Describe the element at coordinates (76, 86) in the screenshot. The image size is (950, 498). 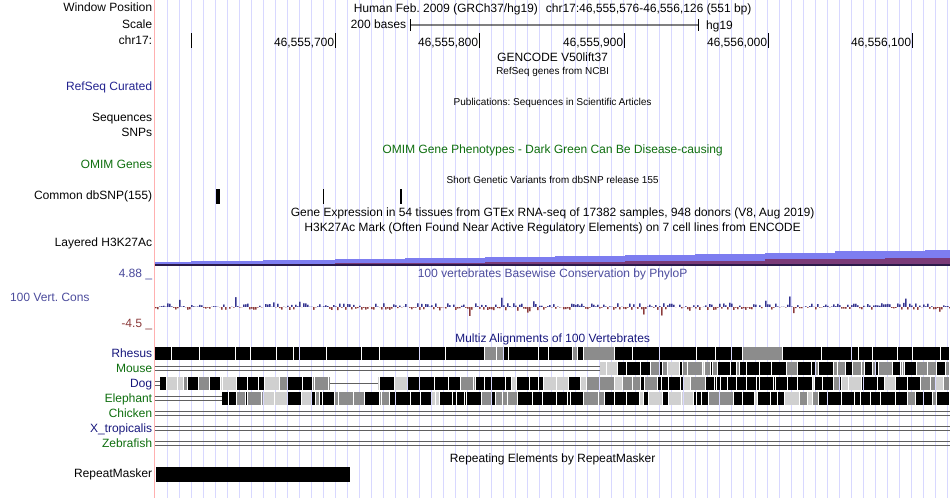
I see `track-label: RefSeq Curated` at that location.